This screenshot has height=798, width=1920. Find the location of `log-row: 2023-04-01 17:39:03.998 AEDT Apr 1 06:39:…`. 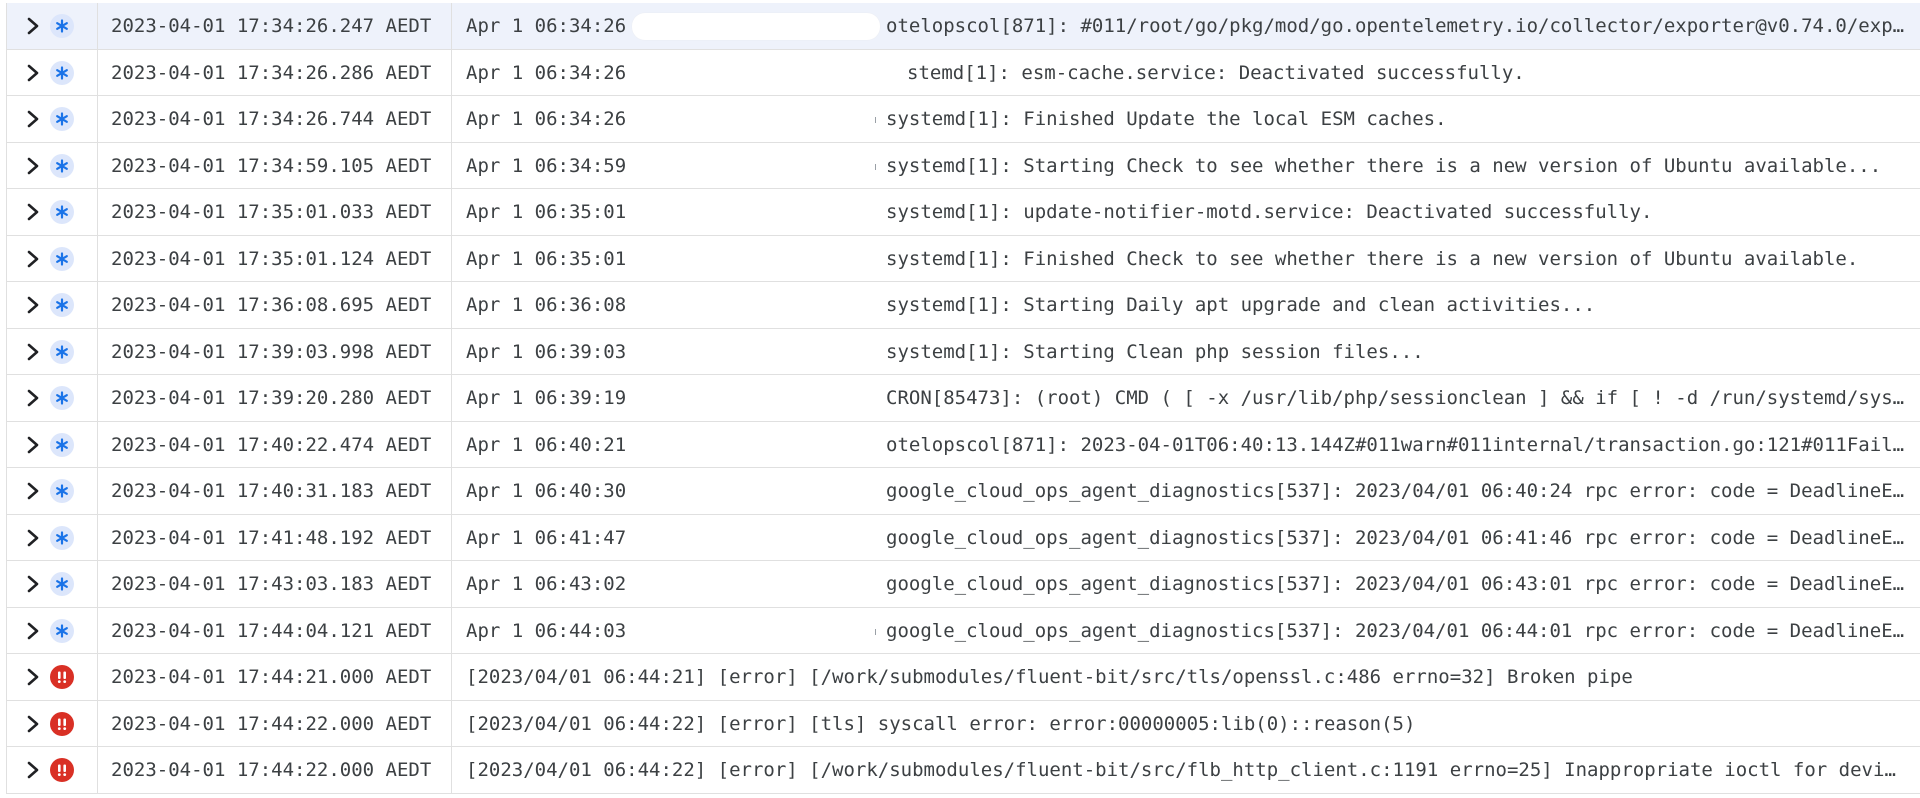

log-row: 2023-04-01 17:39:03.998 AEDT Apr 1 06:39:… is located at coordinates (963, 351).